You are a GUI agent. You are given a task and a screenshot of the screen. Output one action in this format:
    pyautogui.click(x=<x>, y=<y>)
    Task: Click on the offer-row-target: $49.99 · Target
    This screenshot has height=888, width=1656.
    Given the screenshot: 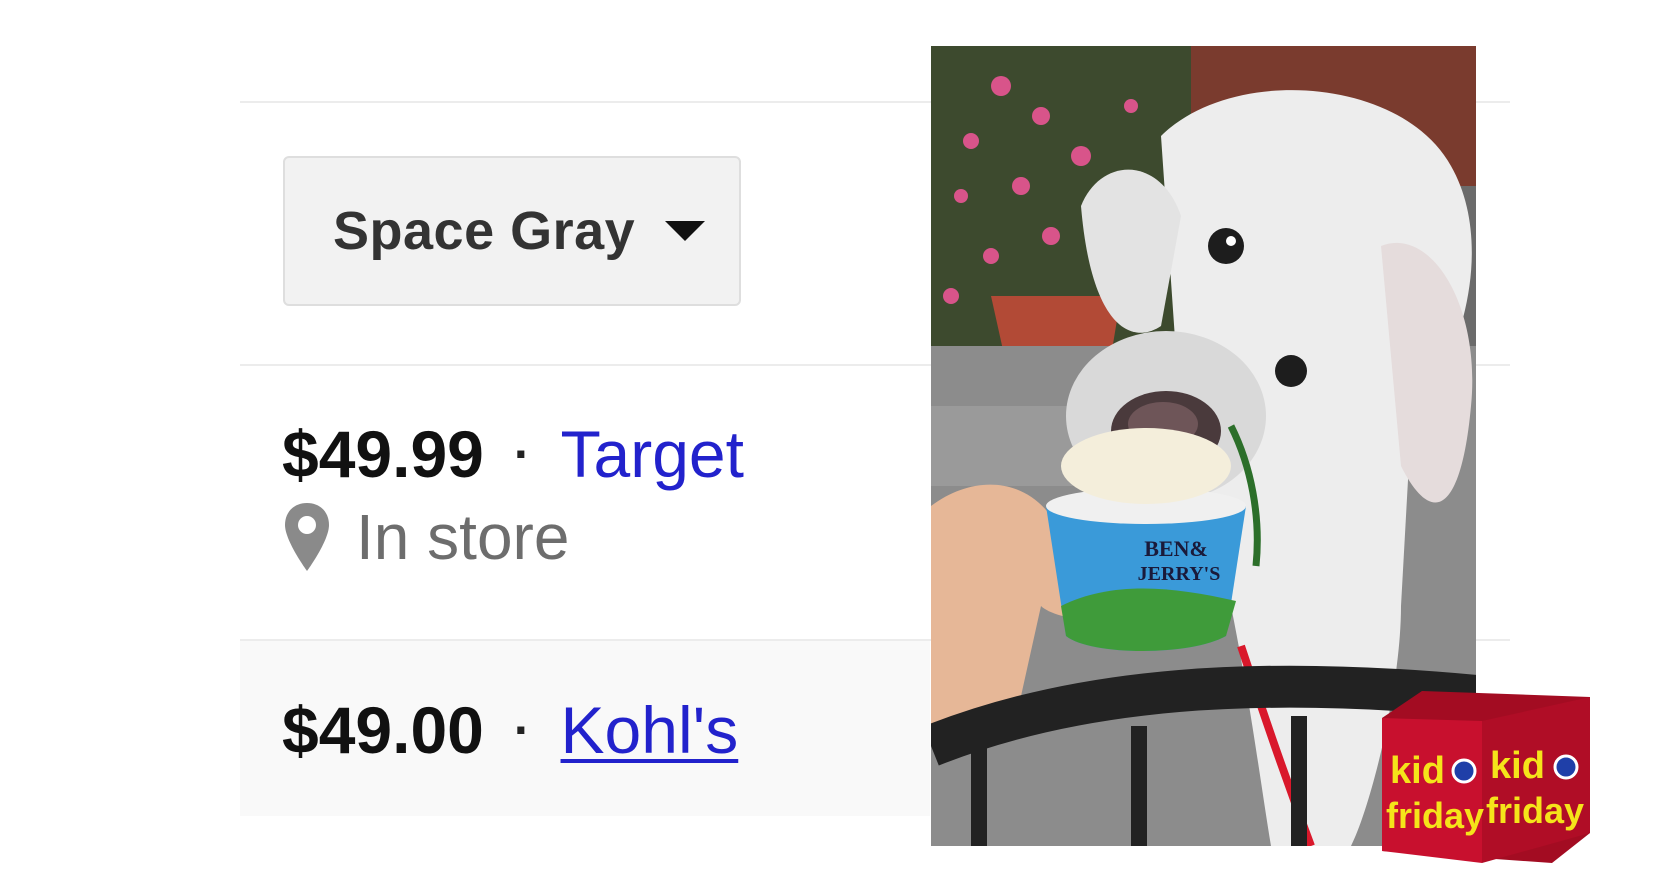 What is the action you would take?
    pyautogui.click(x=513, y=454)
    